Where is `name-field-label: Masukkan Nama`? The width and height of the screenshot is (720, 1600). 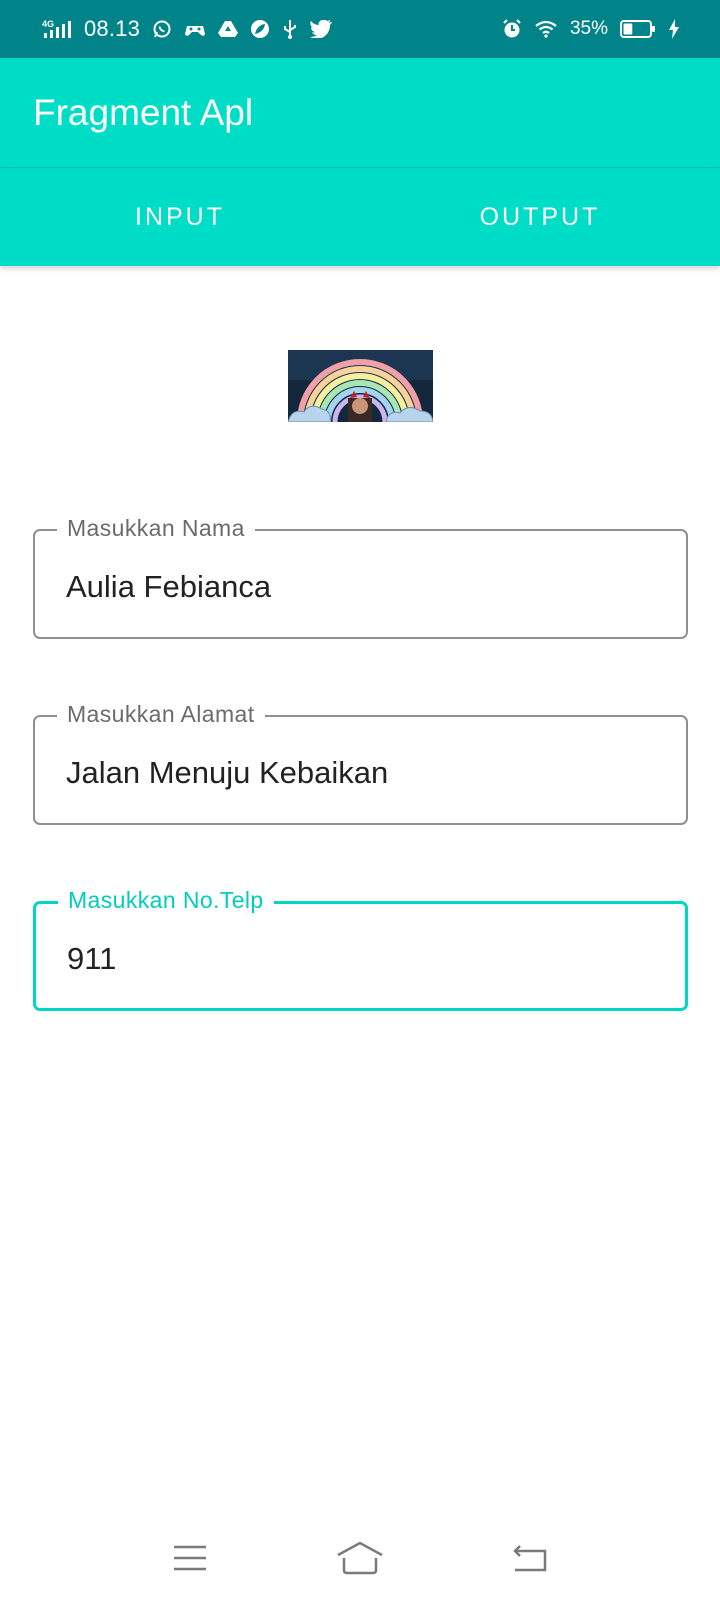
name-field-label: Masukkan Nama is located at coordinates (156, 528).